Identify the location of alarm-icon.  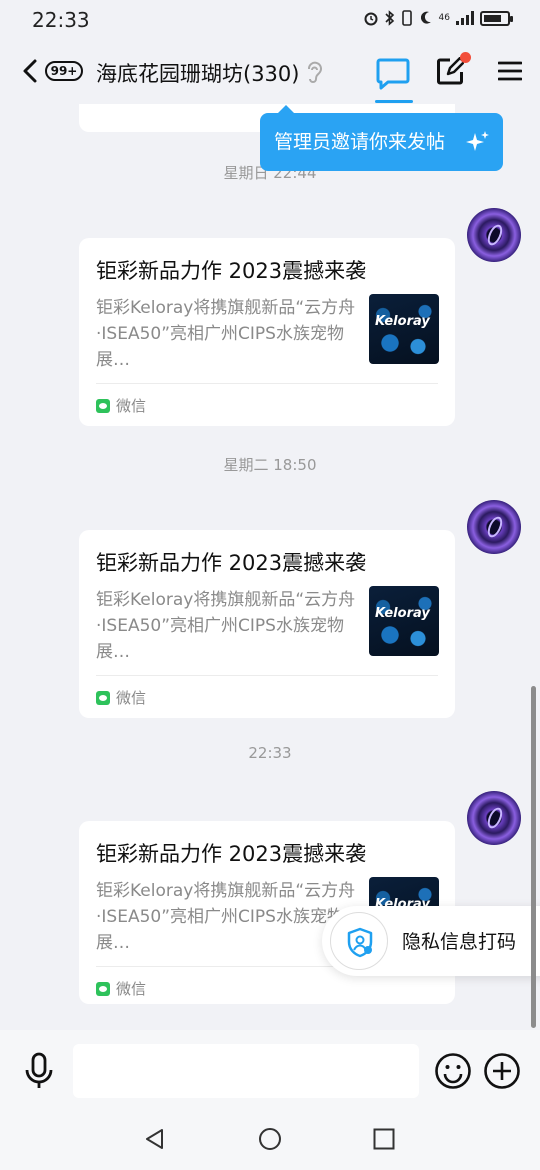
(371, 19).